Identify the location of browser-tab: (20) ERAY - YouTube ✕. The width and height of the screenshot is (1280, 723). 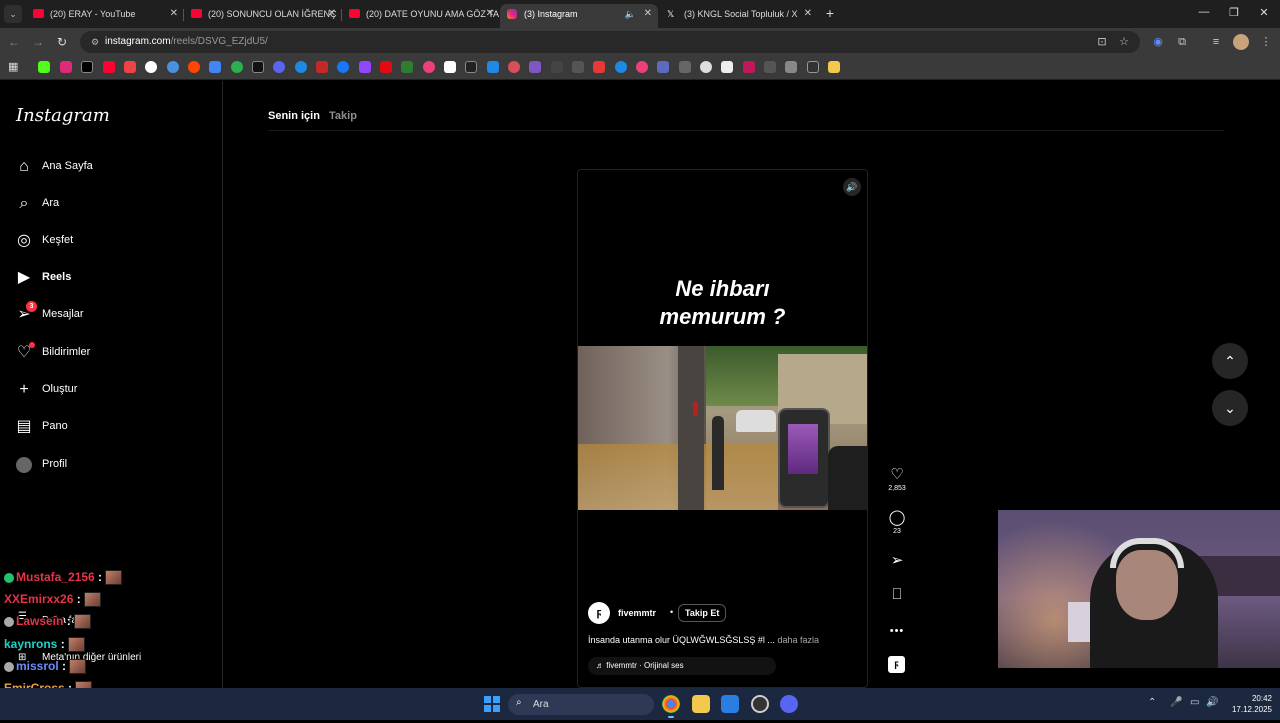
(105, 16).